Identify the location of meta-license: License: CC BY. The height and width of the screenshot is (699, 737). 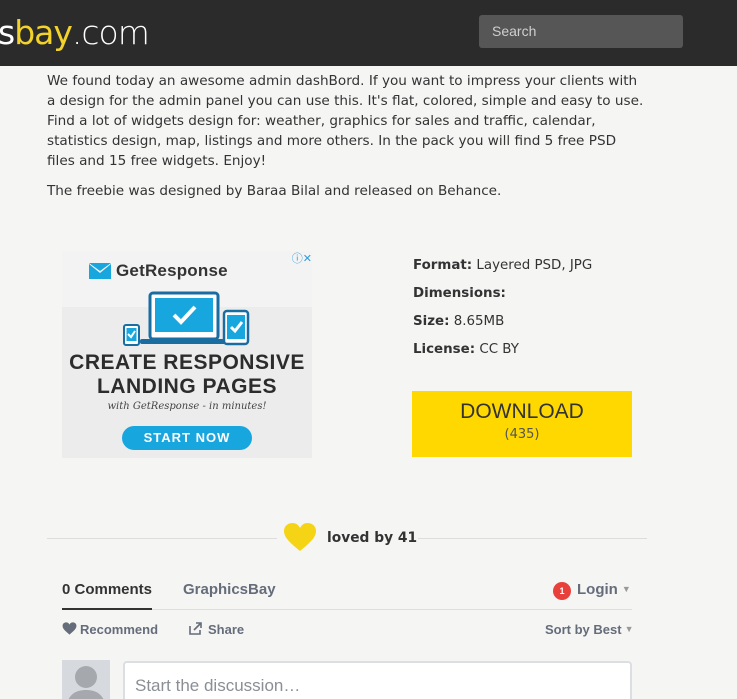
(533, 354).